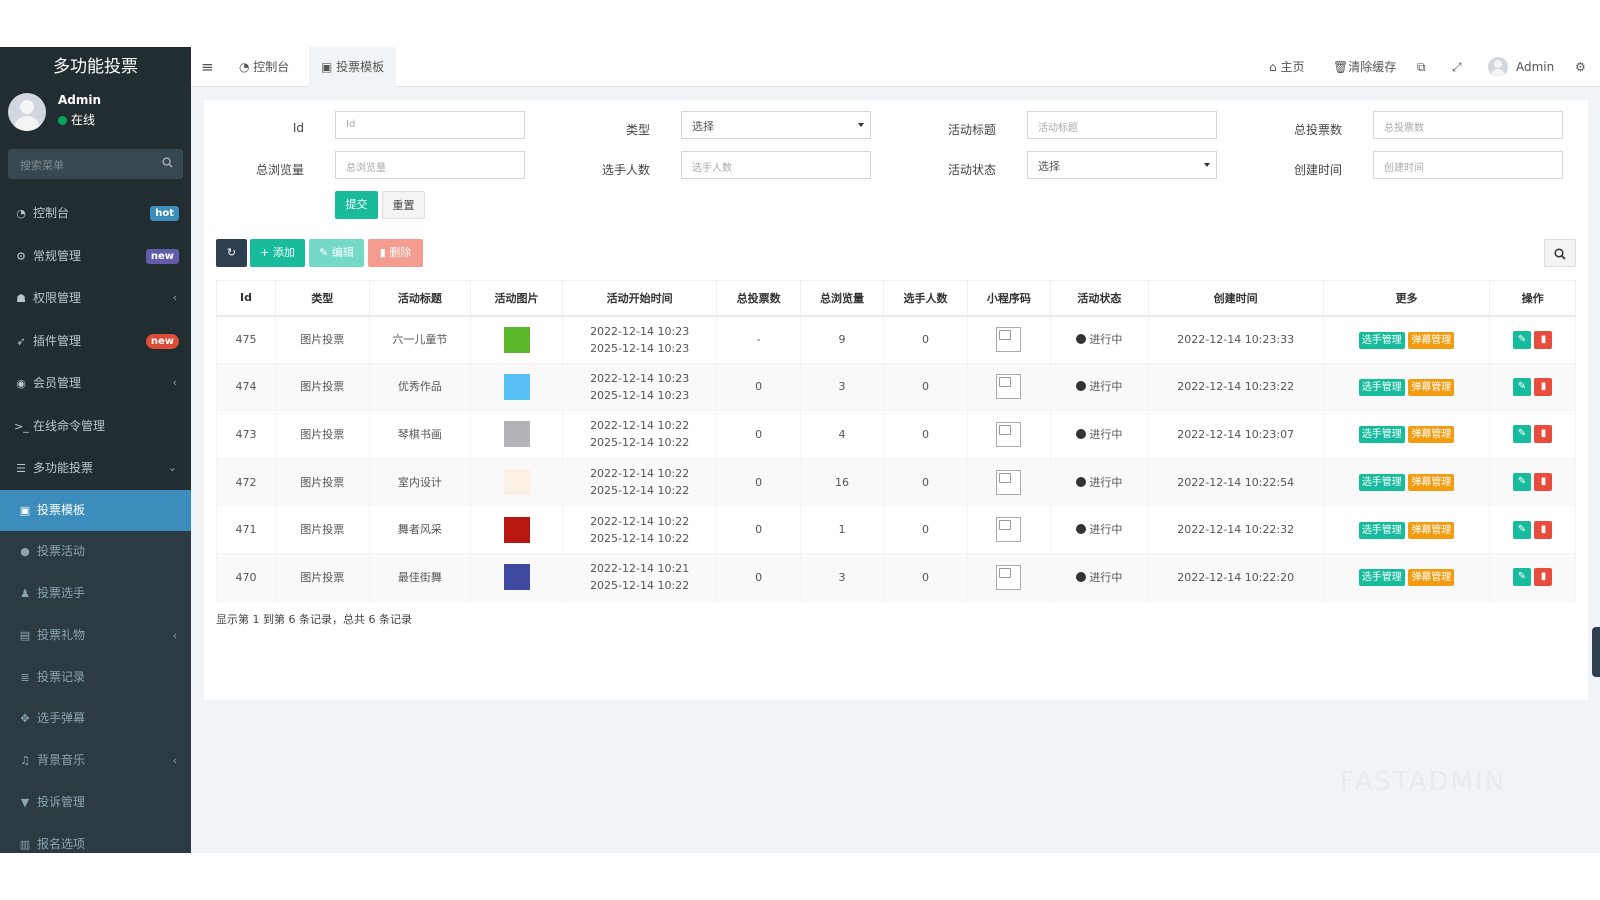 The height and width of the screenshot is (900, 1600). Describe the element at coordinates (1580, 67) in the screenshot. I see `settings-gear-icon: ⚙` at that location.